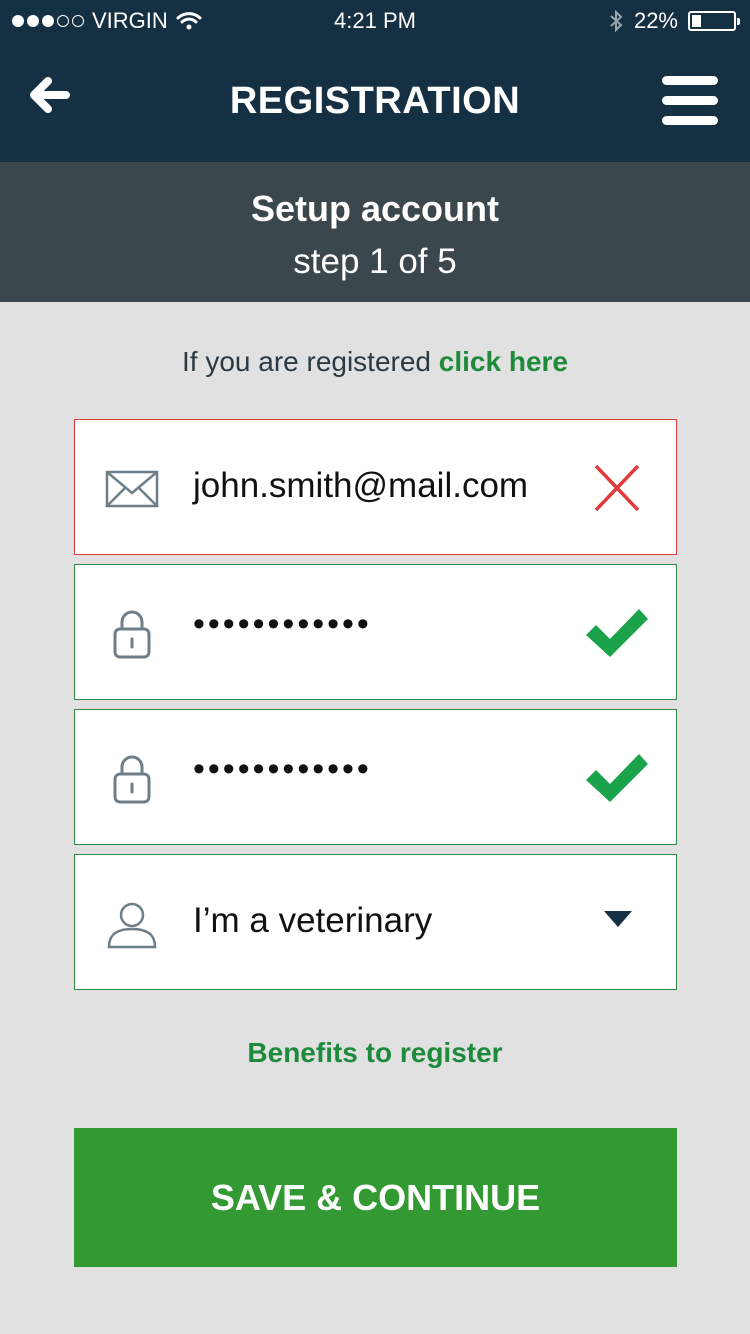 This screenshot has height=1334, width=750. What do you see at coordinates (282, 624) in the screenshot?
I see `password-value: ••••••••••••` at bounding box center [282, 624].